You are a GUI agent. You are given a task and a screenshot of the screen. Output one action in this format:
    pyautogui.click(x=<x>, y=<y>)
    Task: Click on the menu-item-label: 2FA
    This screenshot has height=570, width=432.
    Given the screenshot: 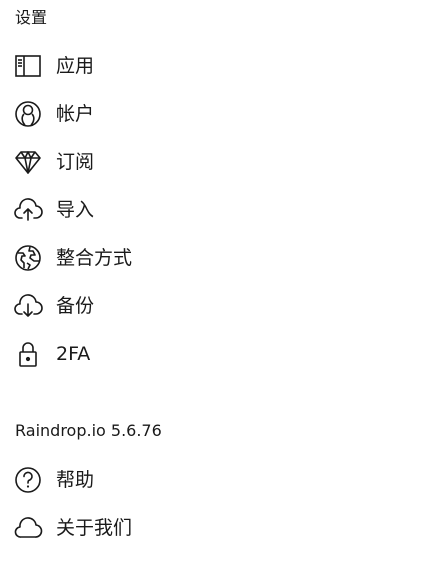 What is the action you would take?
    pyautogui.click(x=73, y=354)
    